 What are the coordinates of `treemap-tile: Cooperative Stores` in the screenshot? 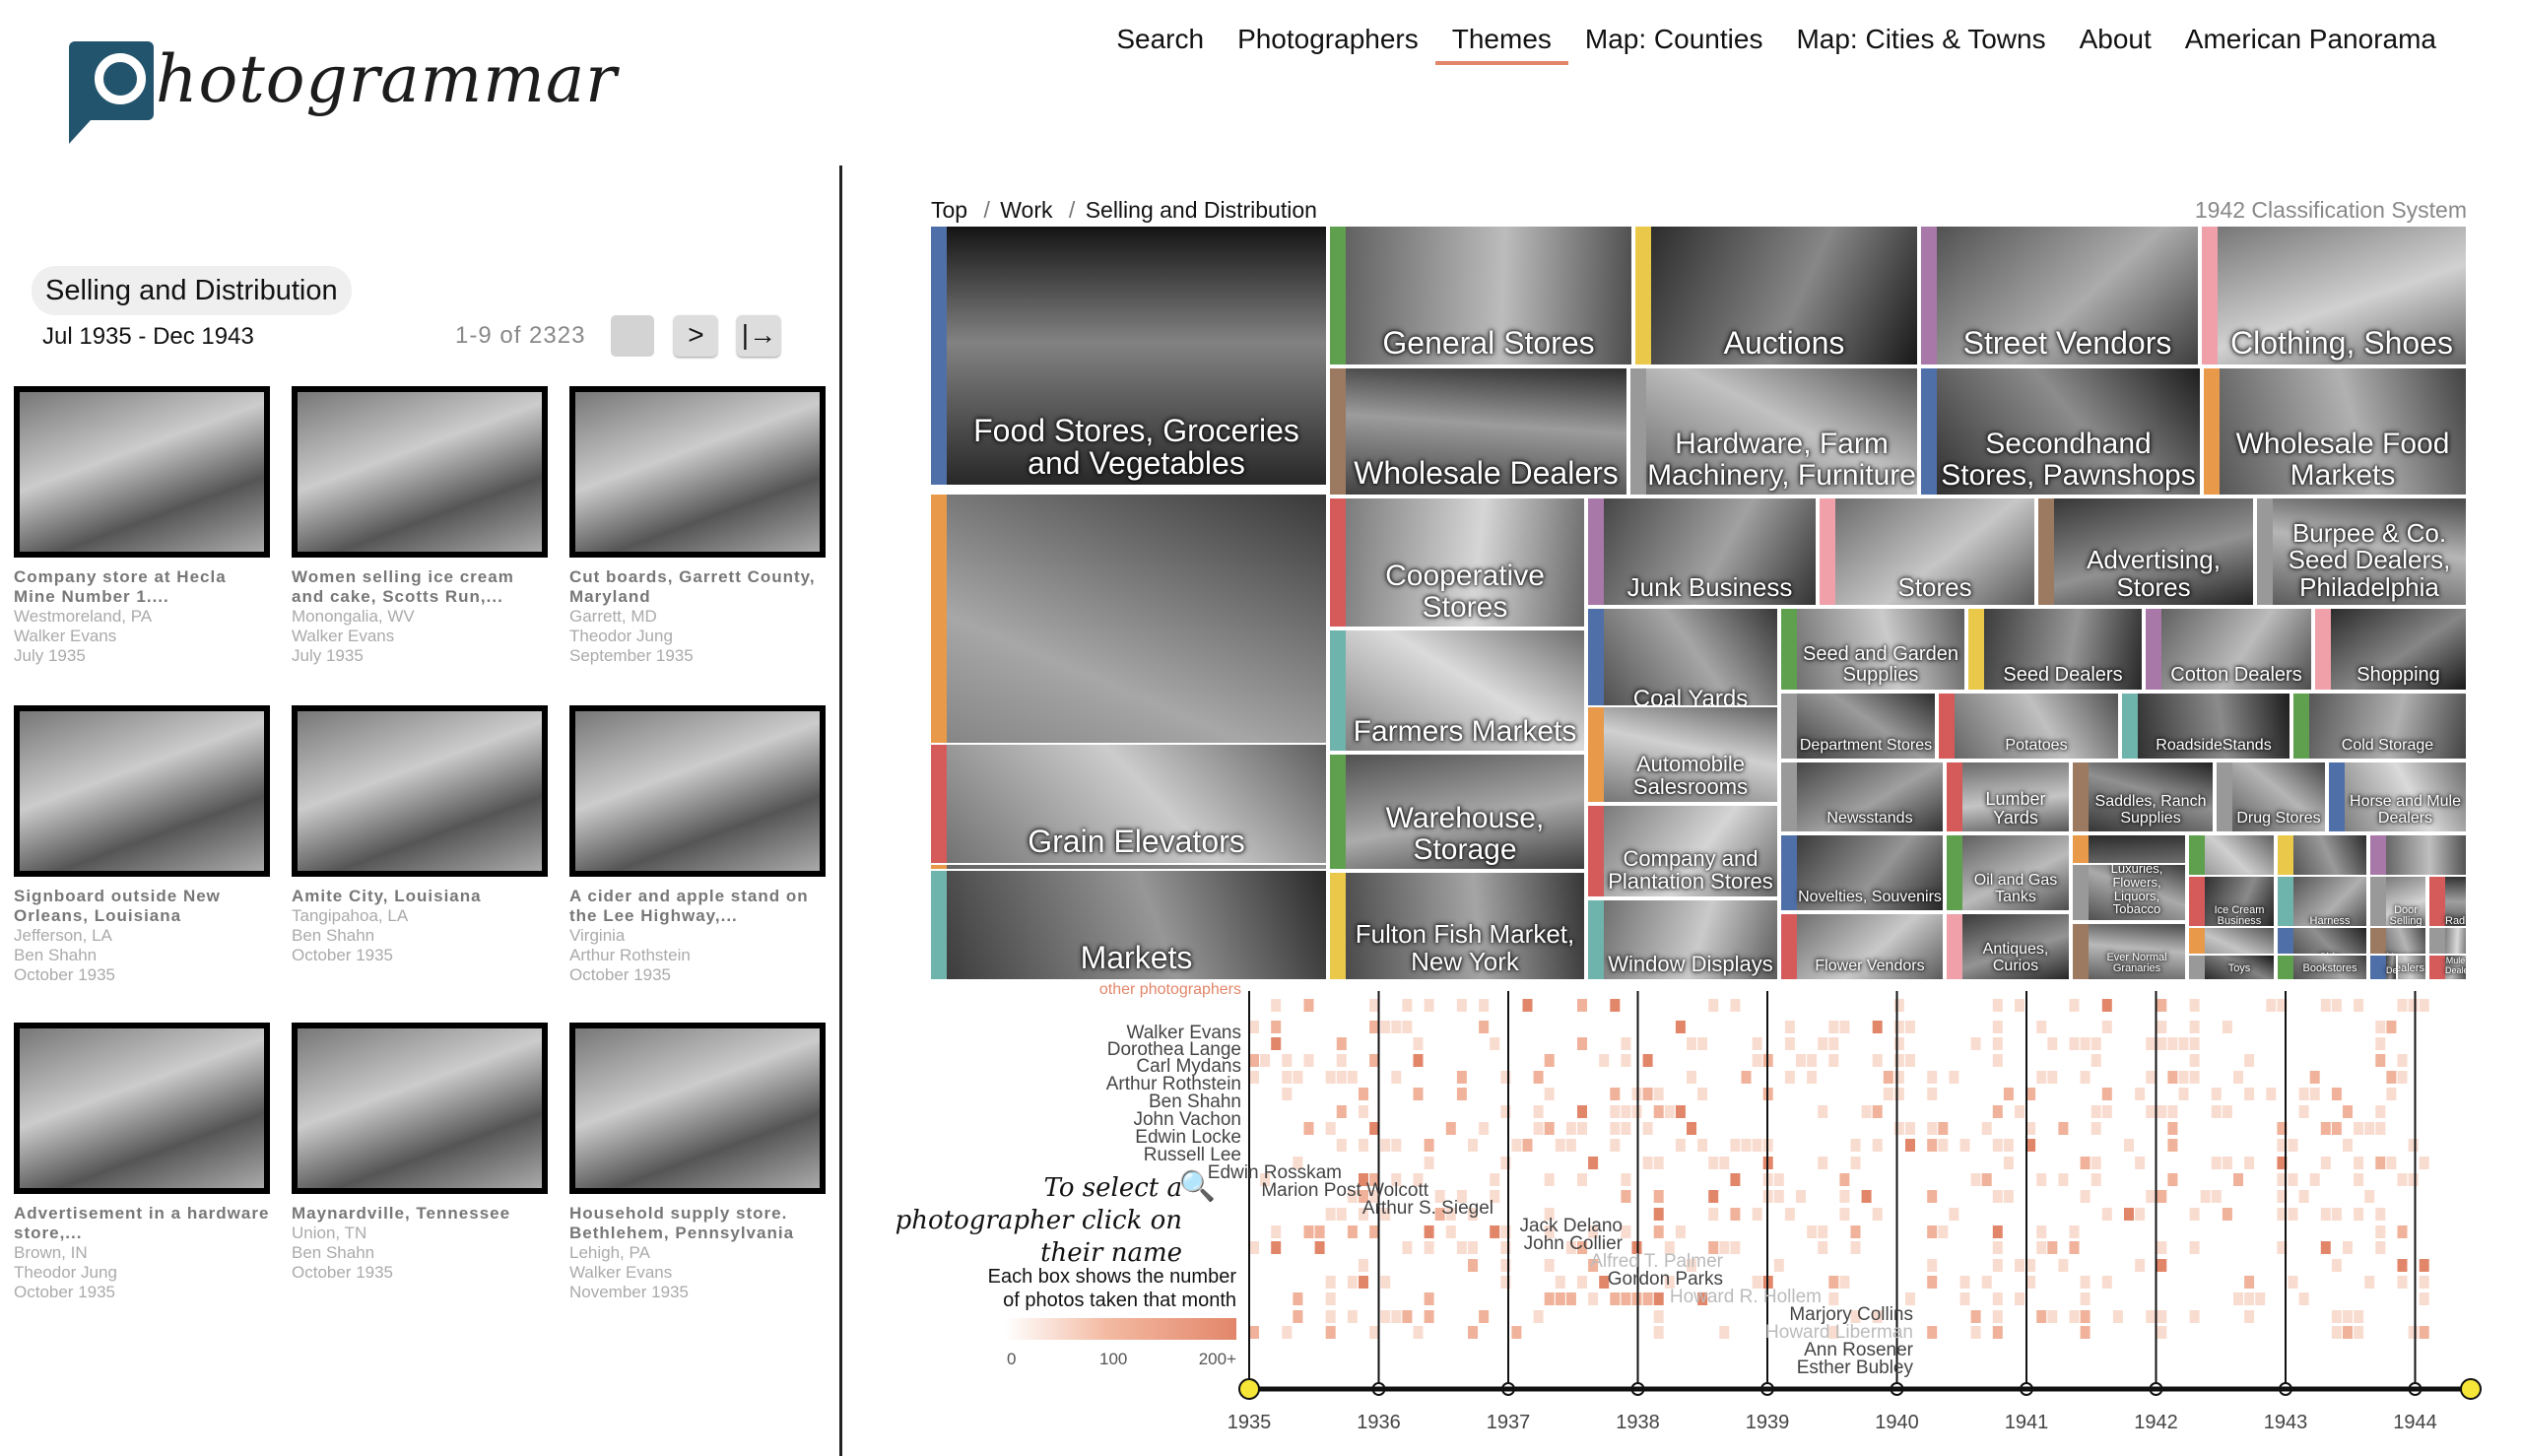 It's located at (1457, 562).